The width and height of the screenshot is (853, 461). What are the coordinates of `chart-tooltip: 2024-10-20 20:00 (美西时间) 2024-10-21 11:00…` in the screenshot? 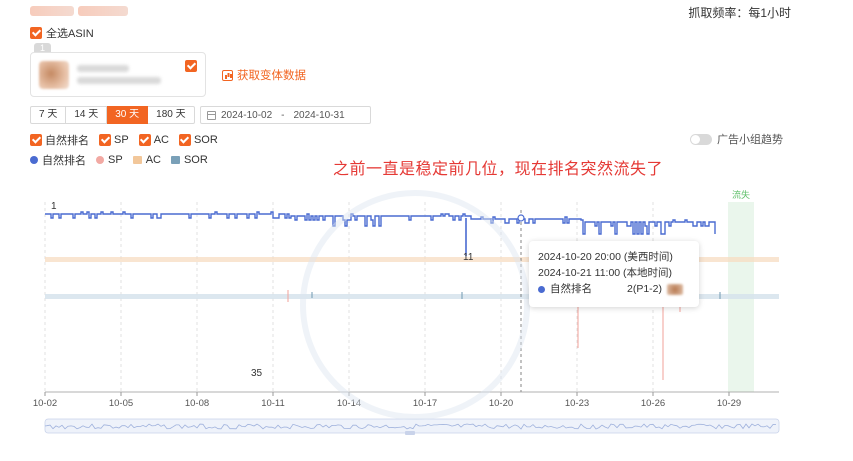 It's located at (614, 274).